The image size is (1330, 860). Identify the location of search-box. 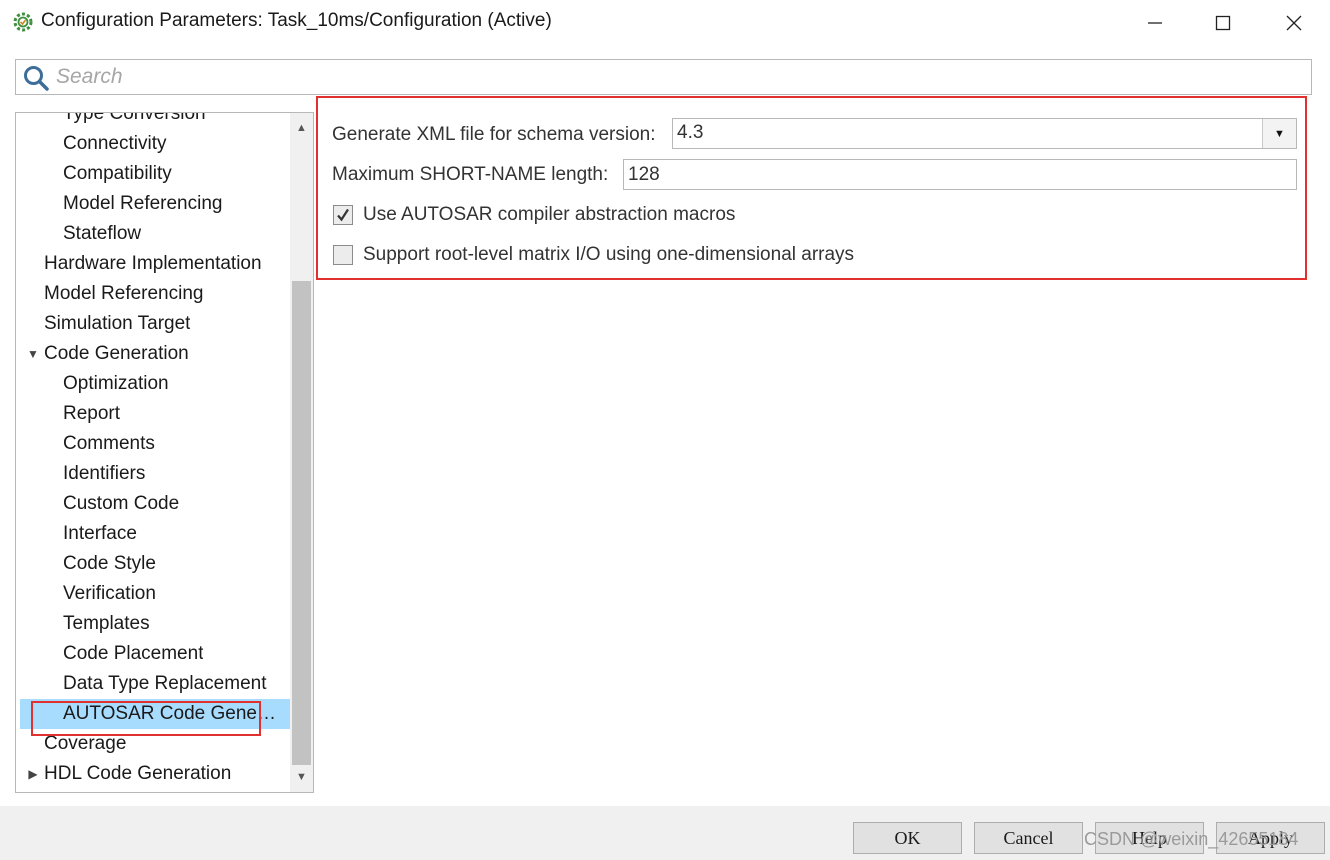
(663, 77).